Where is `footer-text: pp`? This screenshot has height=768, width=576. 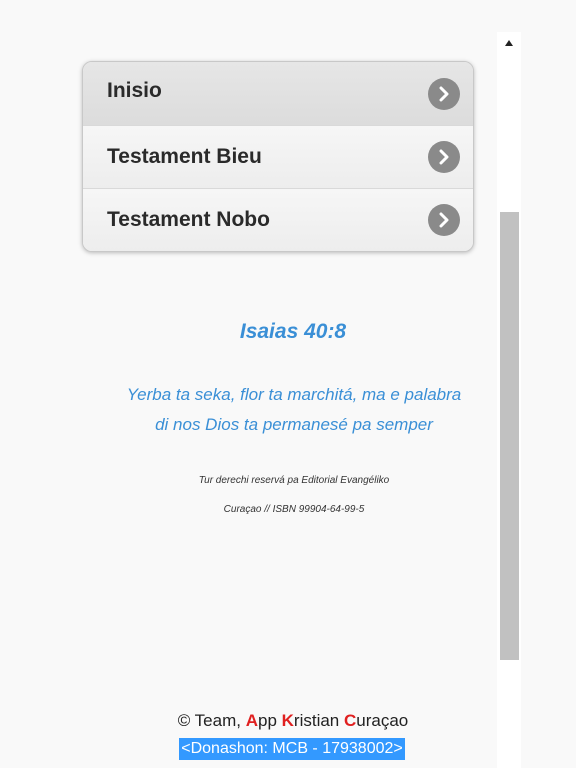 footer-text: pp is located at coordinates (269, 720).